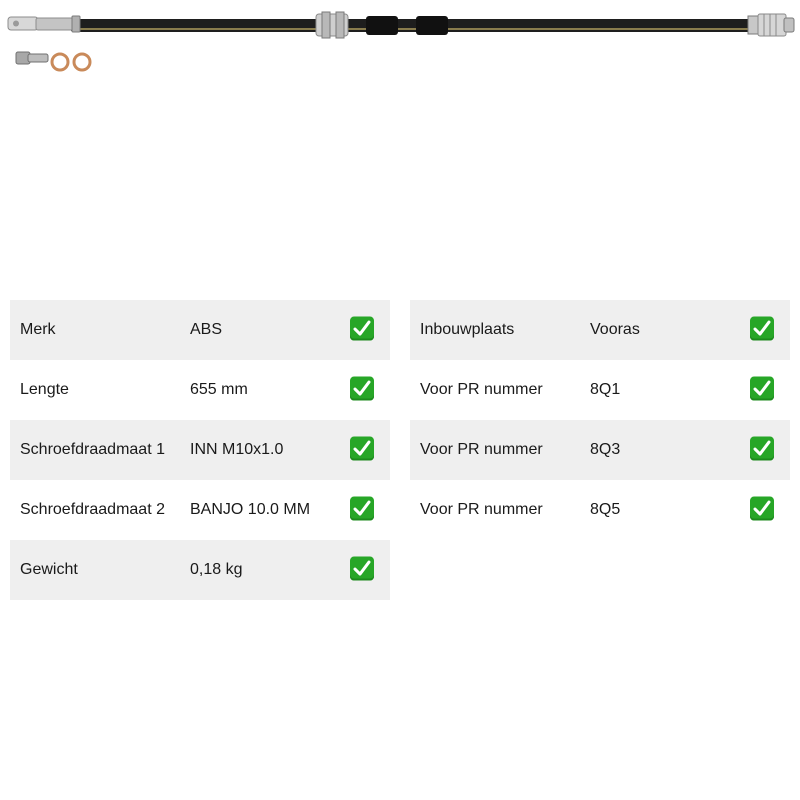 This screenshot has width=800, height=800. Describe the element at coordinates (219, 389) in the screenshot. I see `spec-value: 655 mm` at that location.